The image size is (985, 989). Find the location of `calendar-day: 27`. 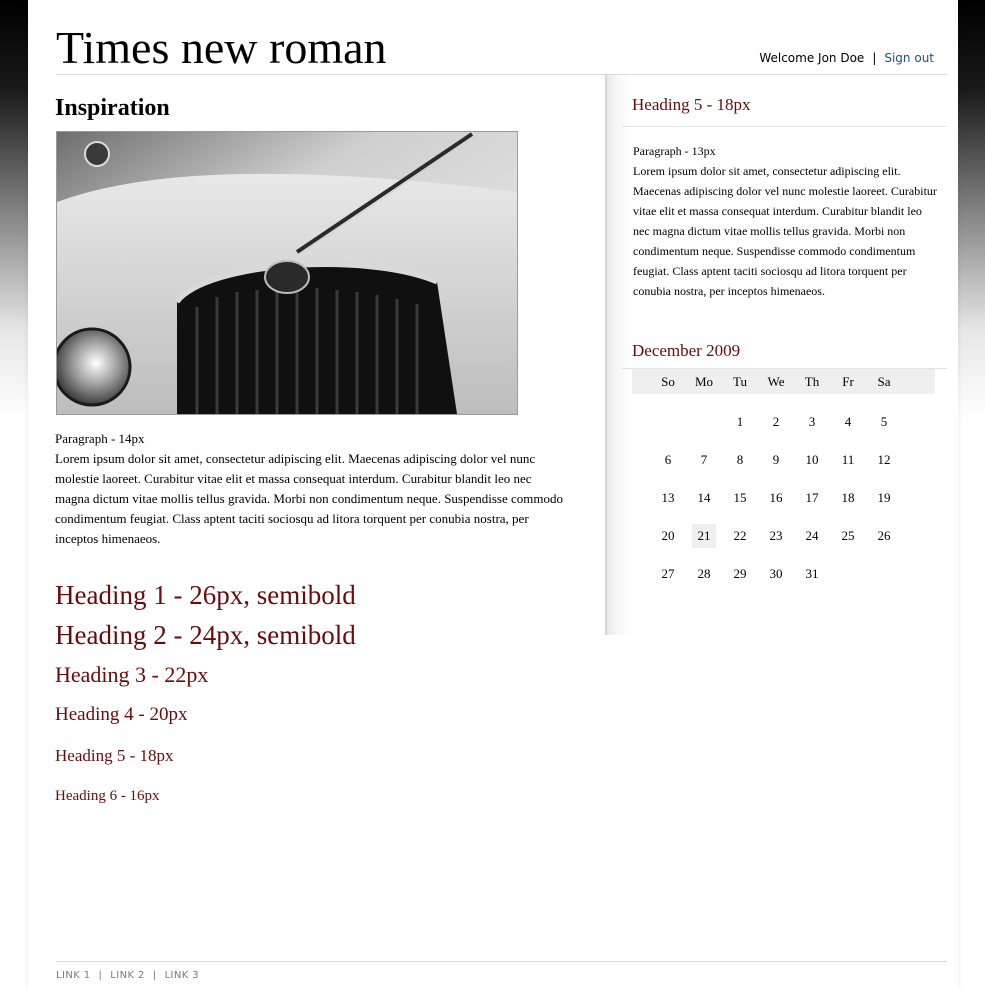

calendar-day: 27 is located at coordinates (668, 574).